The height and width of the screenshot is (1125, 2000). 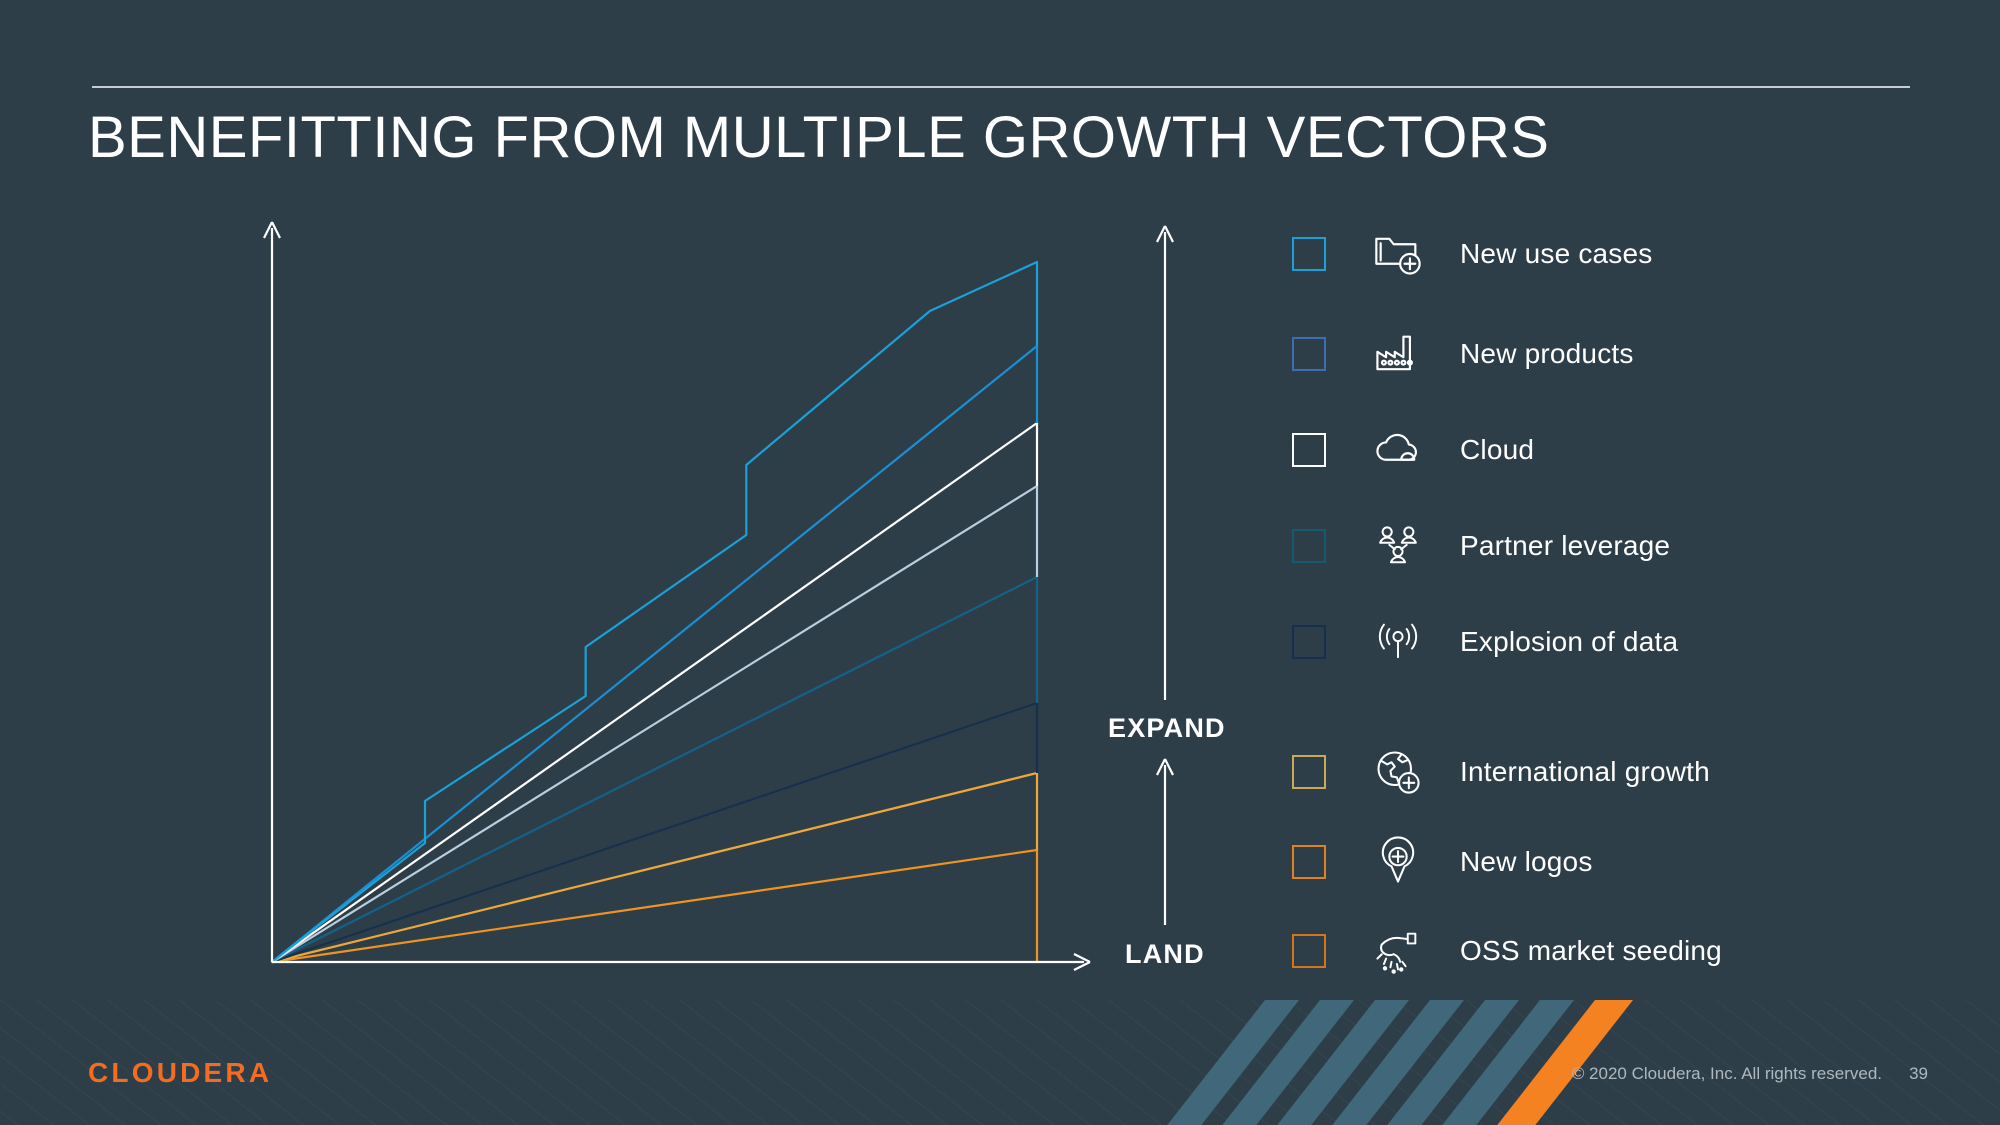 What do you see at coordinates (1000, 1062) in the screenshot?
I see `footer-decoration` at bounding box center [1000, 1062].